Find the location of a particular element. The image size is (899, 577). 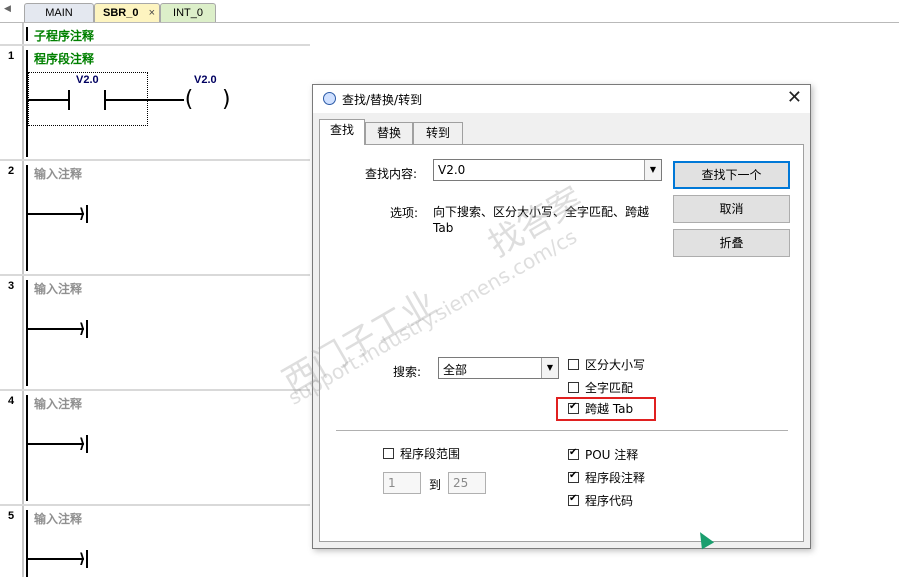

across-tabs-label: 跨越 Tab is located at coordinates (609, 408).